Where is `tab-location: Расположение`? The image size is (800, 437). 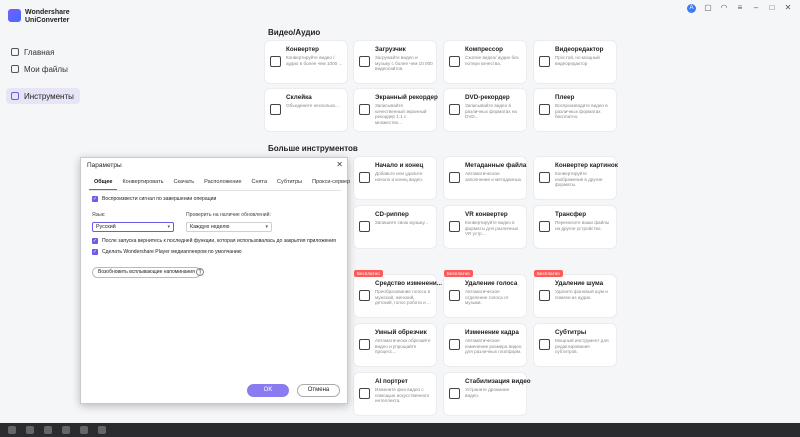
tab-location: Расположение is located at coordinates (222, 184).